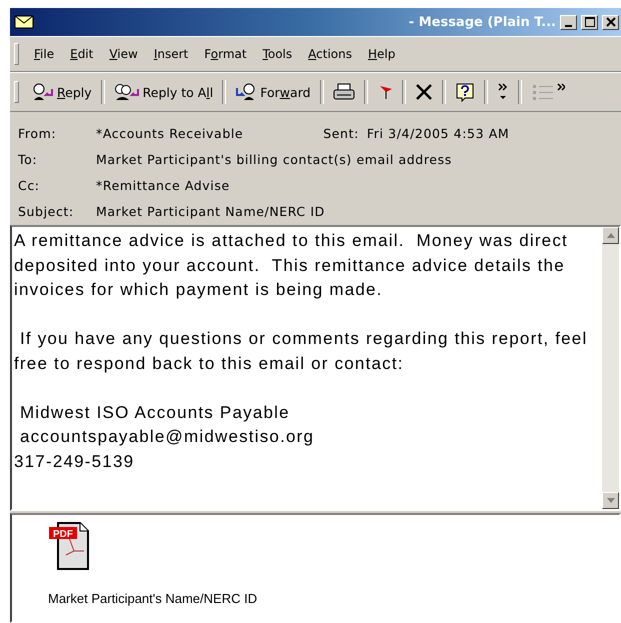 Image resolution: width=621 pixels, height=623 pixels. I want to click on close-icon, so click(611, 22).